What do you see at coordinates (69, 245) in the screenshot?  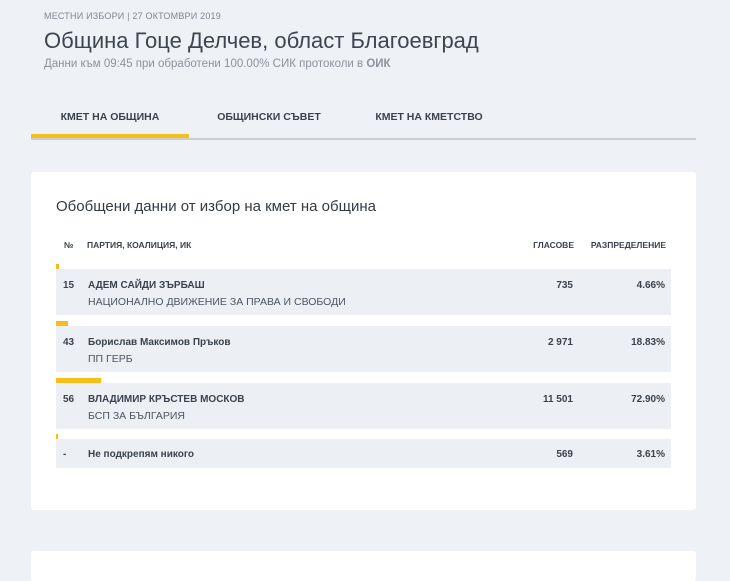 I see `column-header-no: №` at bounding box center [69, 245].